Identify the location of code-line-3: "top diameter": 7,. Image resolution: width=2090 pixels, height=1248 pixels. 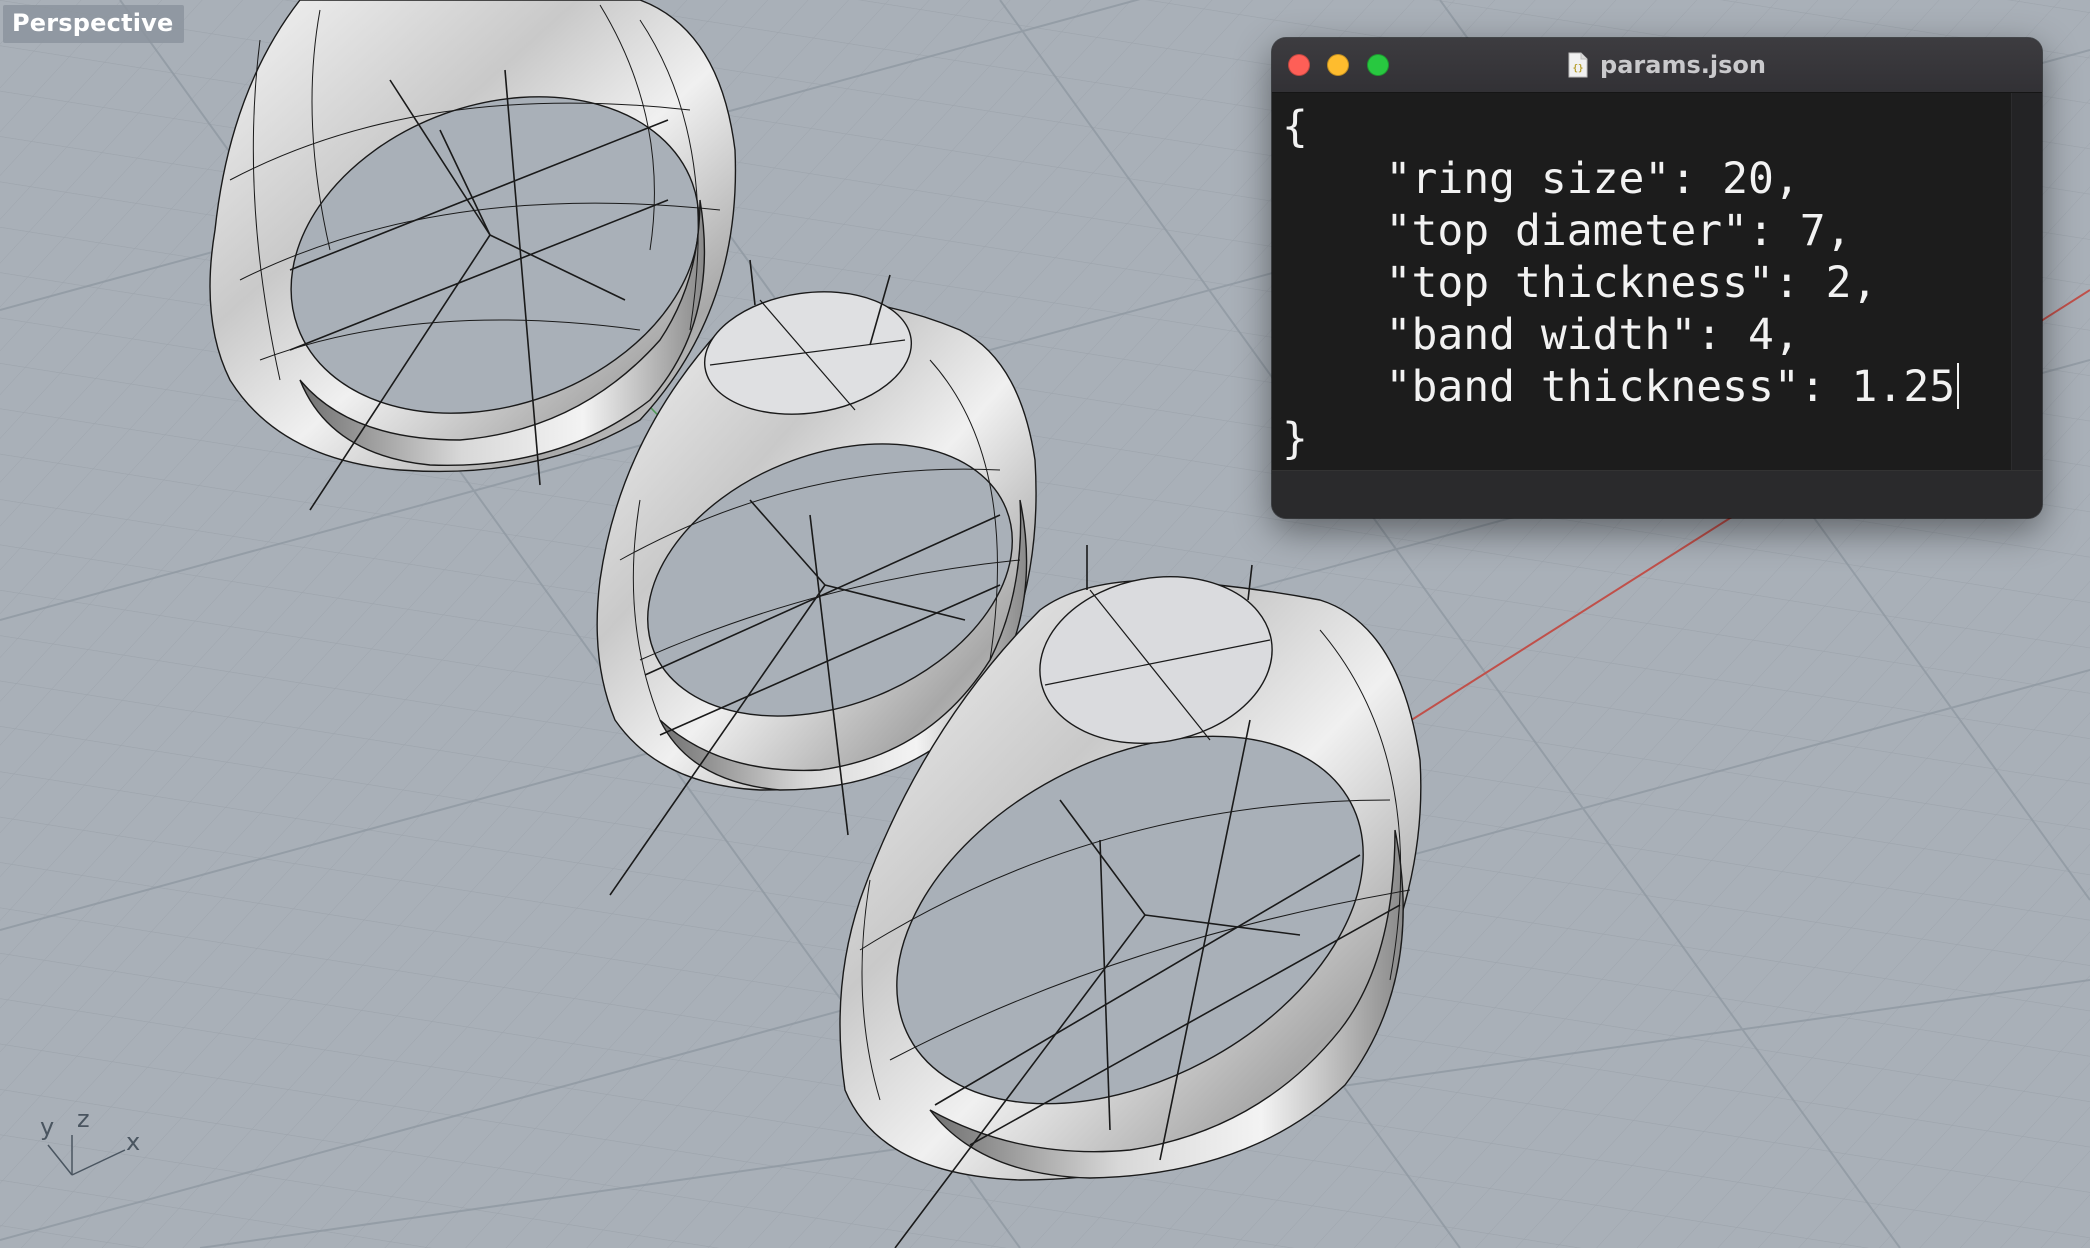
(1567, 231).